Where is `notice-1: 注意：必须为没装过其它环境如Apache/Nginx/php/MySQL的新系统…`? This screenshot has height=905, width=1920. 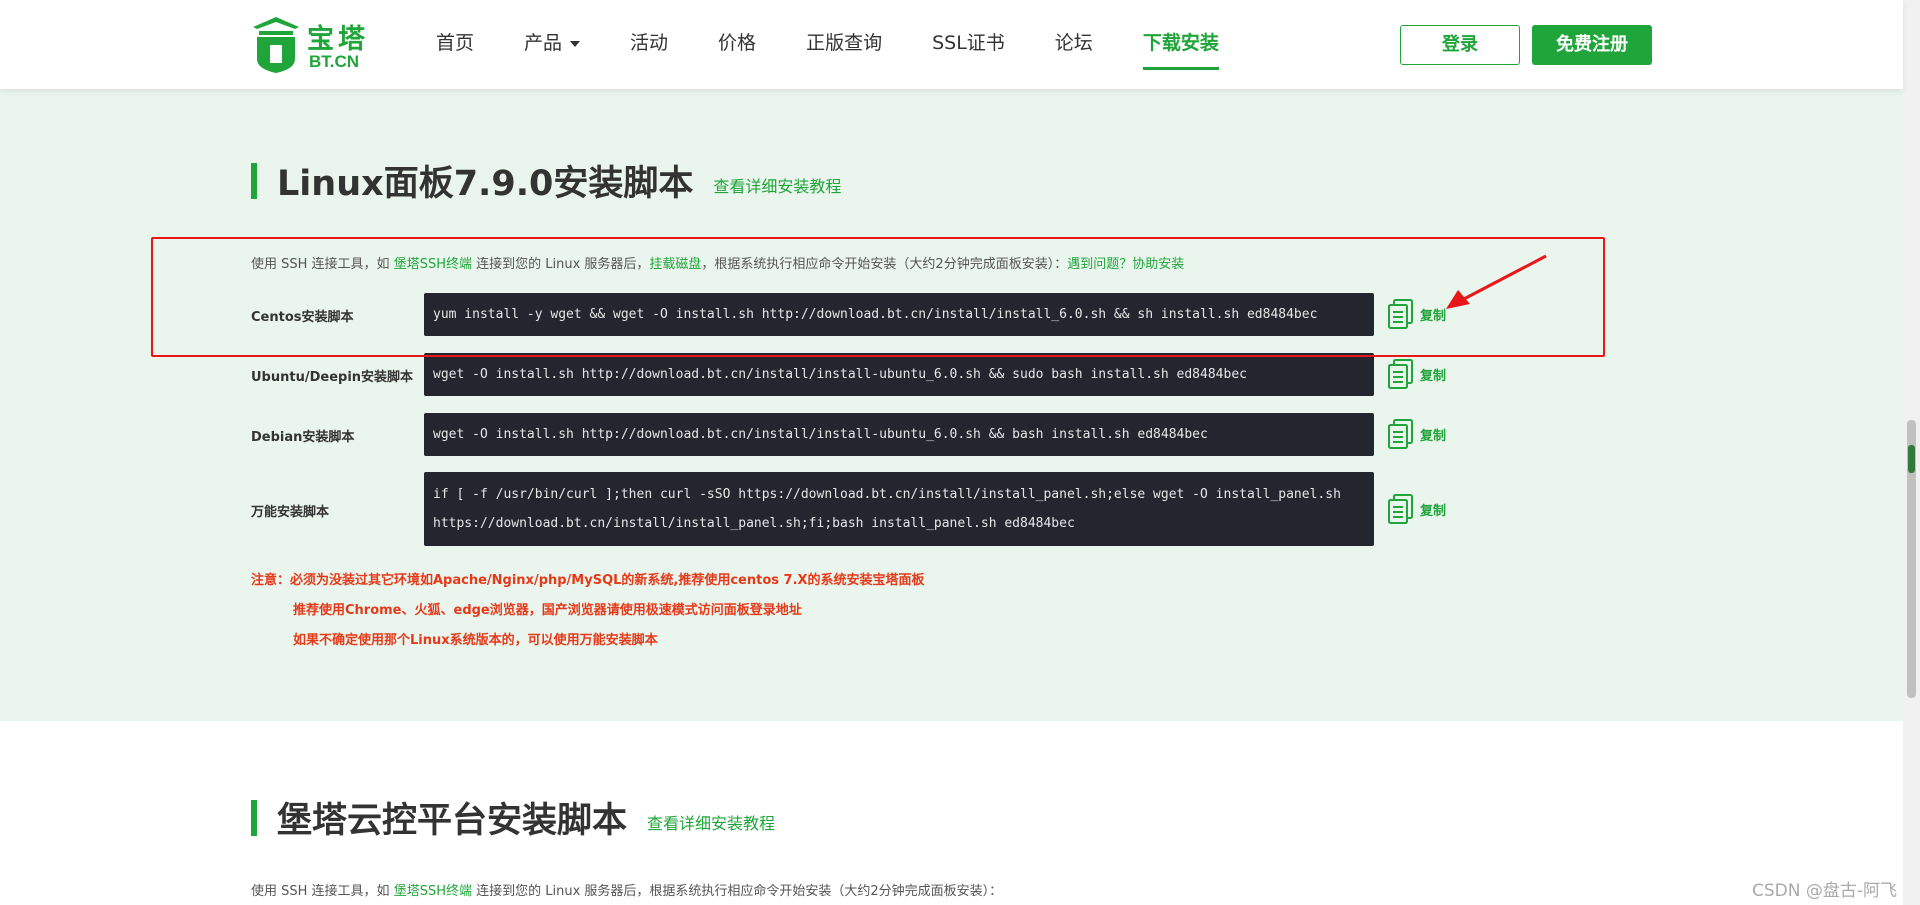
notice-1: 注意：必须为没装过其它环境如Apache/Nginx/php/MySQL的新系统… is located at coordinates (588, 580).